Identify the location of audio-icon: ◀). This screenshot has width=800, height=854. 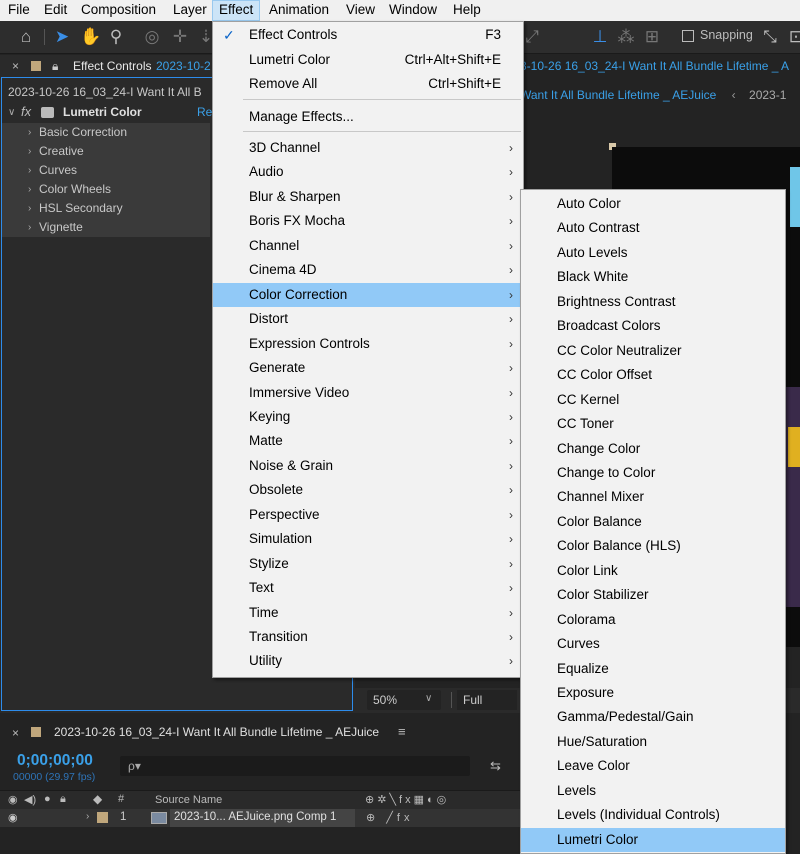
(30, 799).